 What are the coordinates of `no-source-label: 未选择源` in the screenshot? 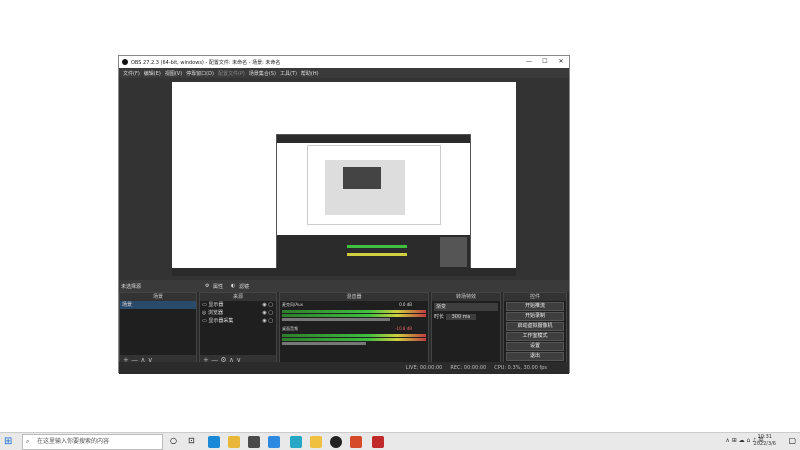 It's located at (131, 287).